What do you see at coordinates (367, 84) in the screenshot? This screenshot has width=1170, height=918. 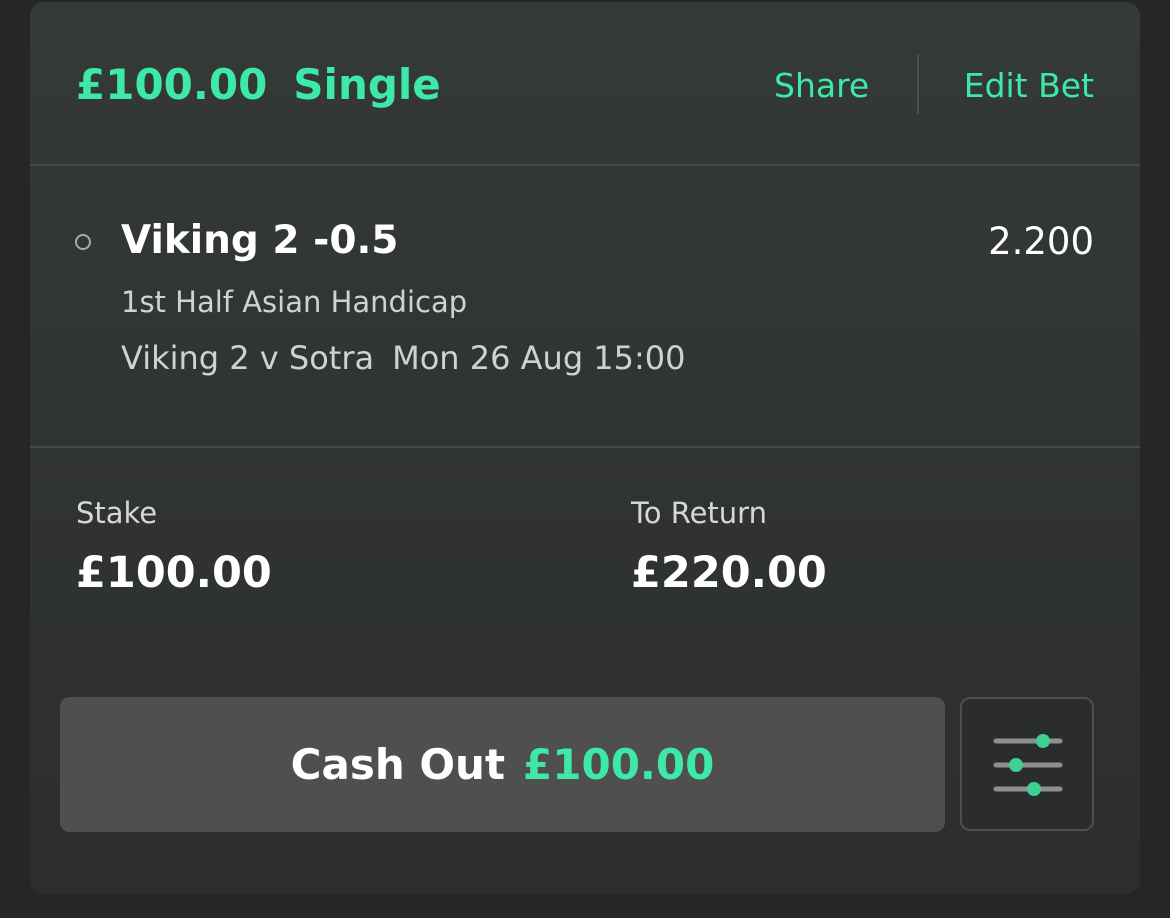 I see `bet-type: Single` at bounding box center [367, 84].